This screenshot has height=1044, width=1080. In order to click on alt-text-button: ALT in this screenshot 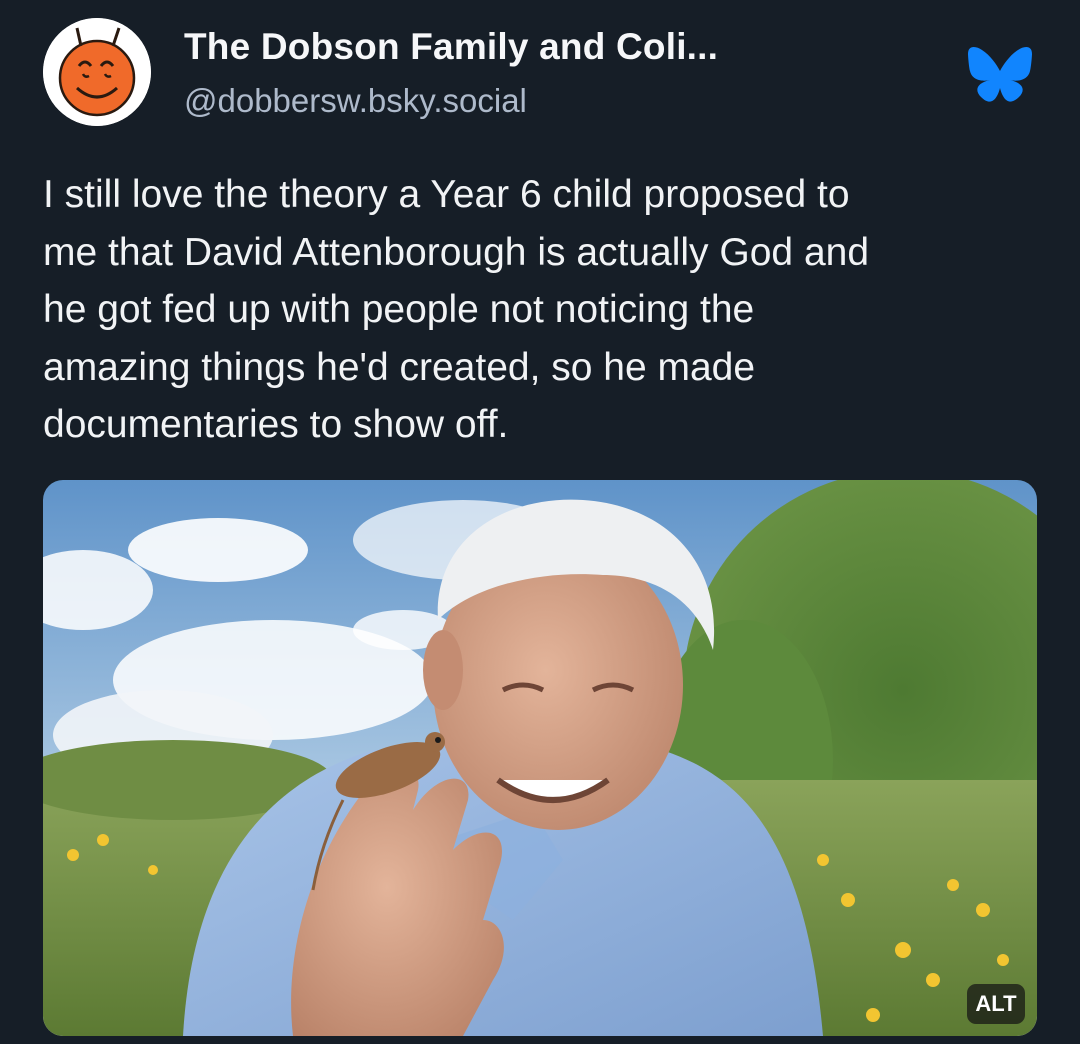, I will do `click(996, 1004)`.